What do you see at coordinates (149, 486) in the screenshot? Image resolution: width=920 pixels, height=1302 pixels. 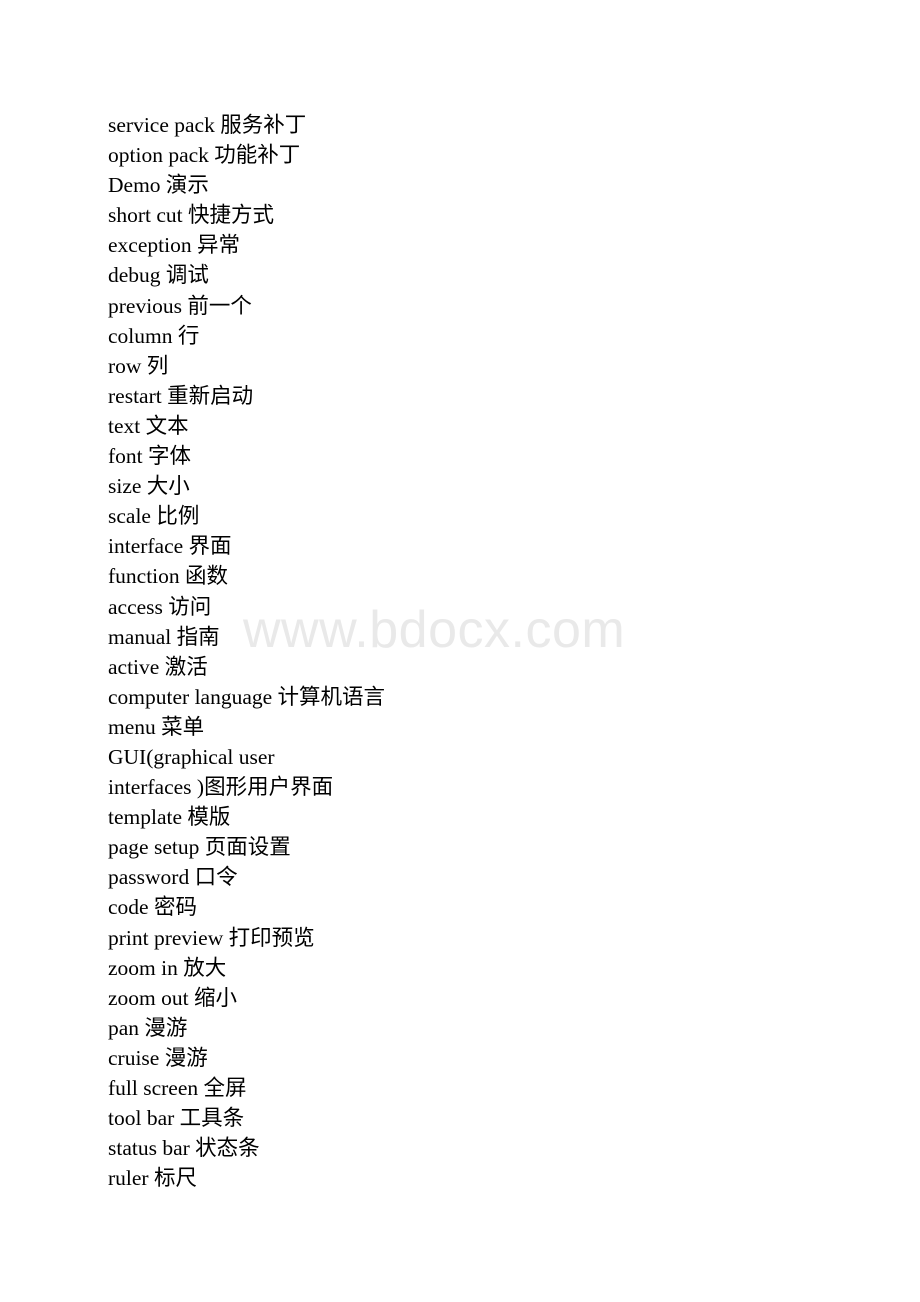 I see `glossary-entry: size 大小` at bounding box center [149, 486].